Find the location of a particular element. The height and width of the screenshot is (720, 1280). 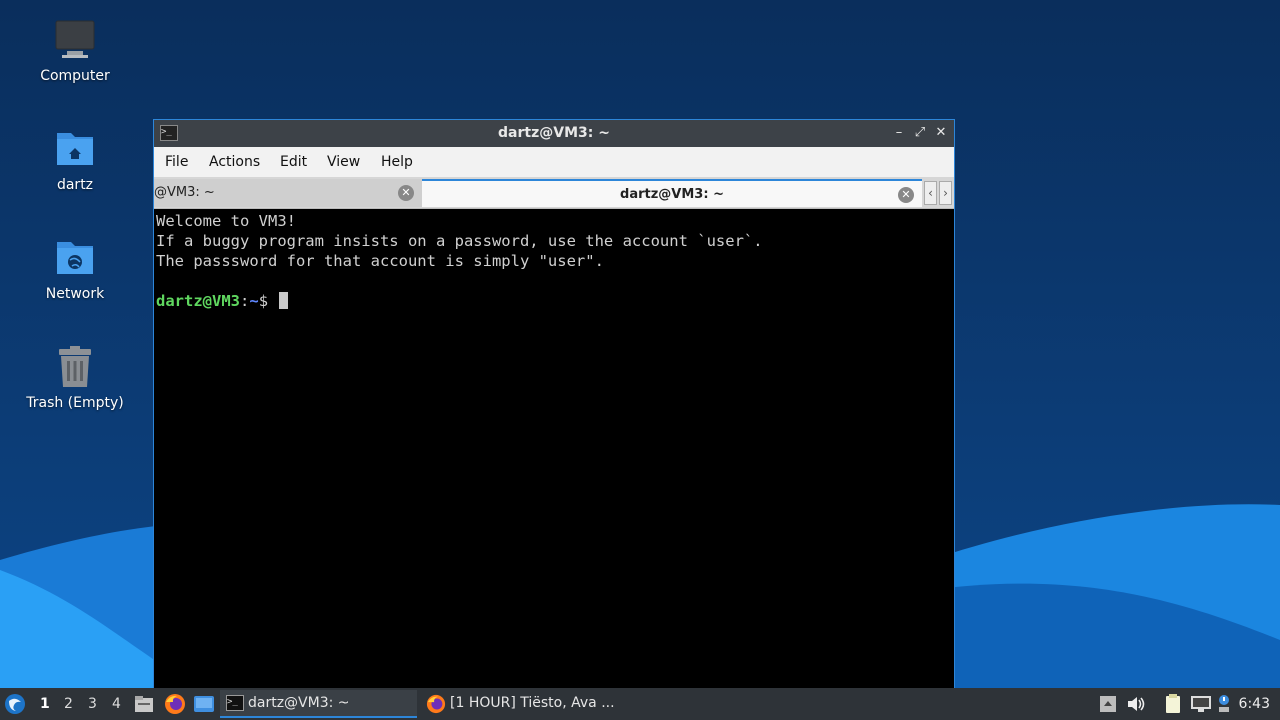

file-manager-icon is located at coordinates (144, 704).